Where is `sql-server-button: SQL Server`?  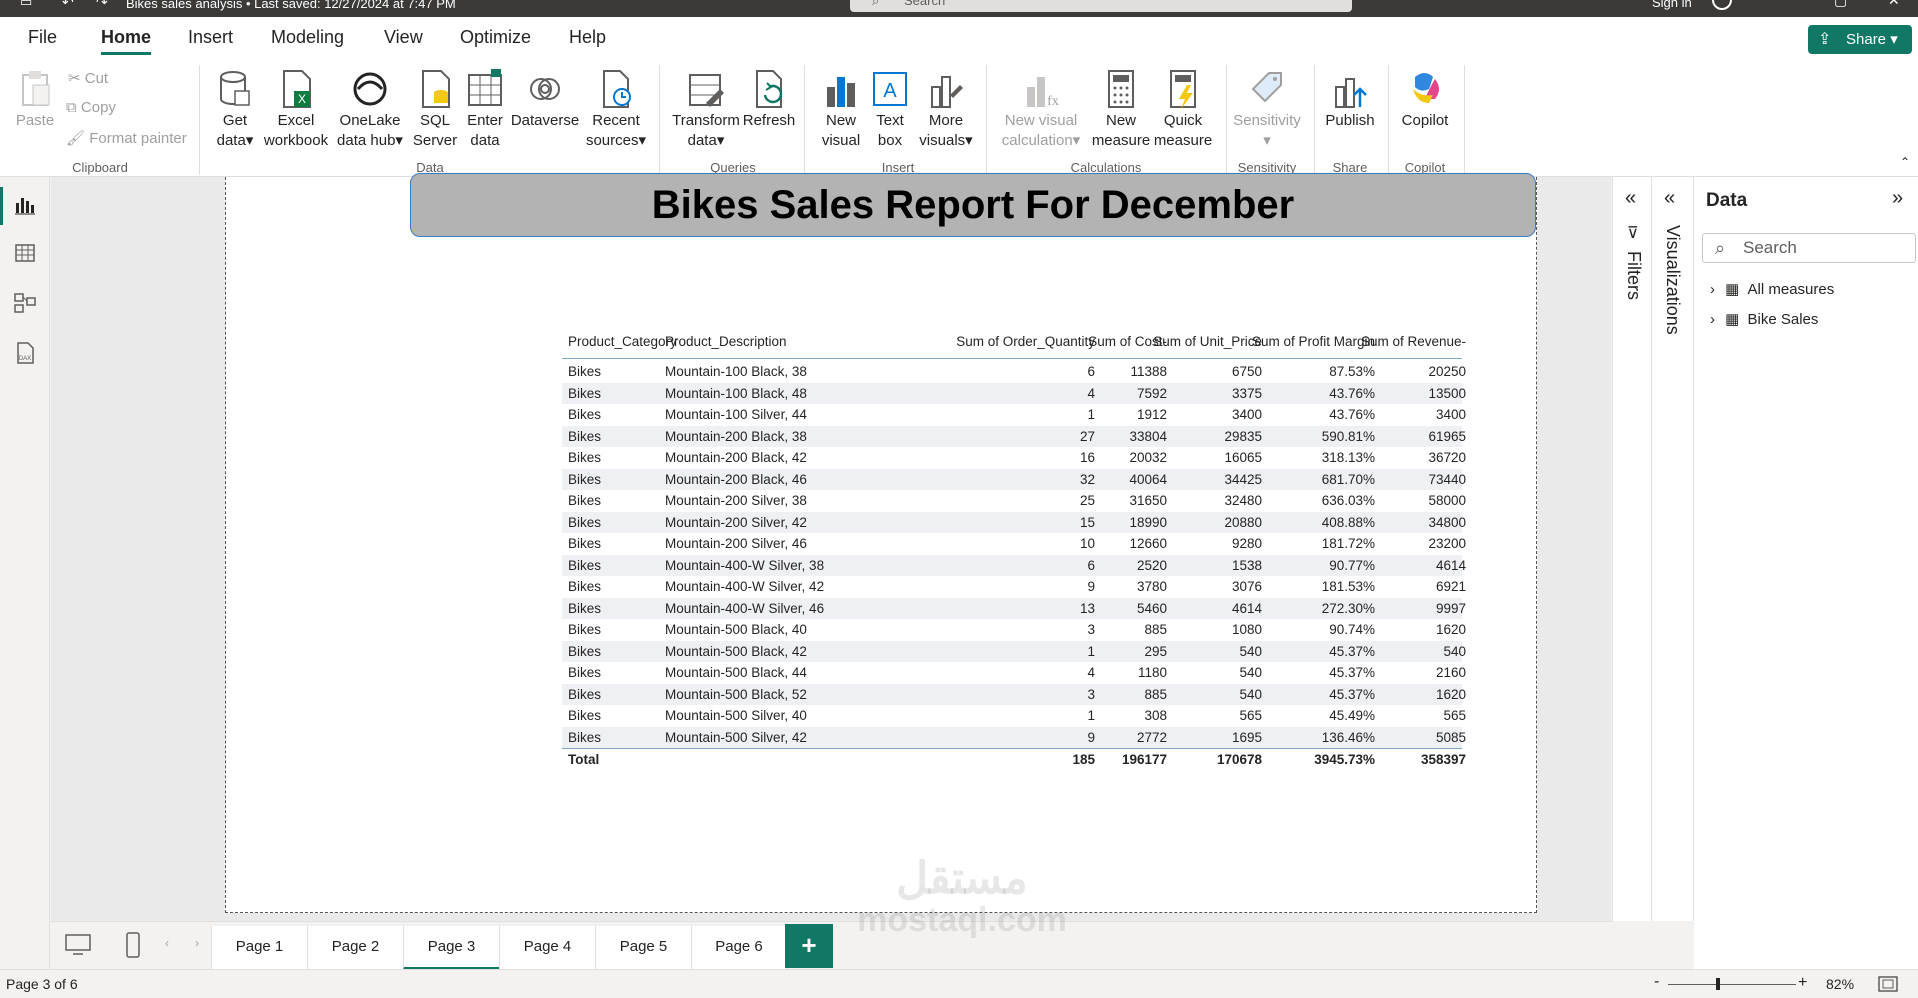
sql-server-button: SQL Server is located at coordinates (435, 110).